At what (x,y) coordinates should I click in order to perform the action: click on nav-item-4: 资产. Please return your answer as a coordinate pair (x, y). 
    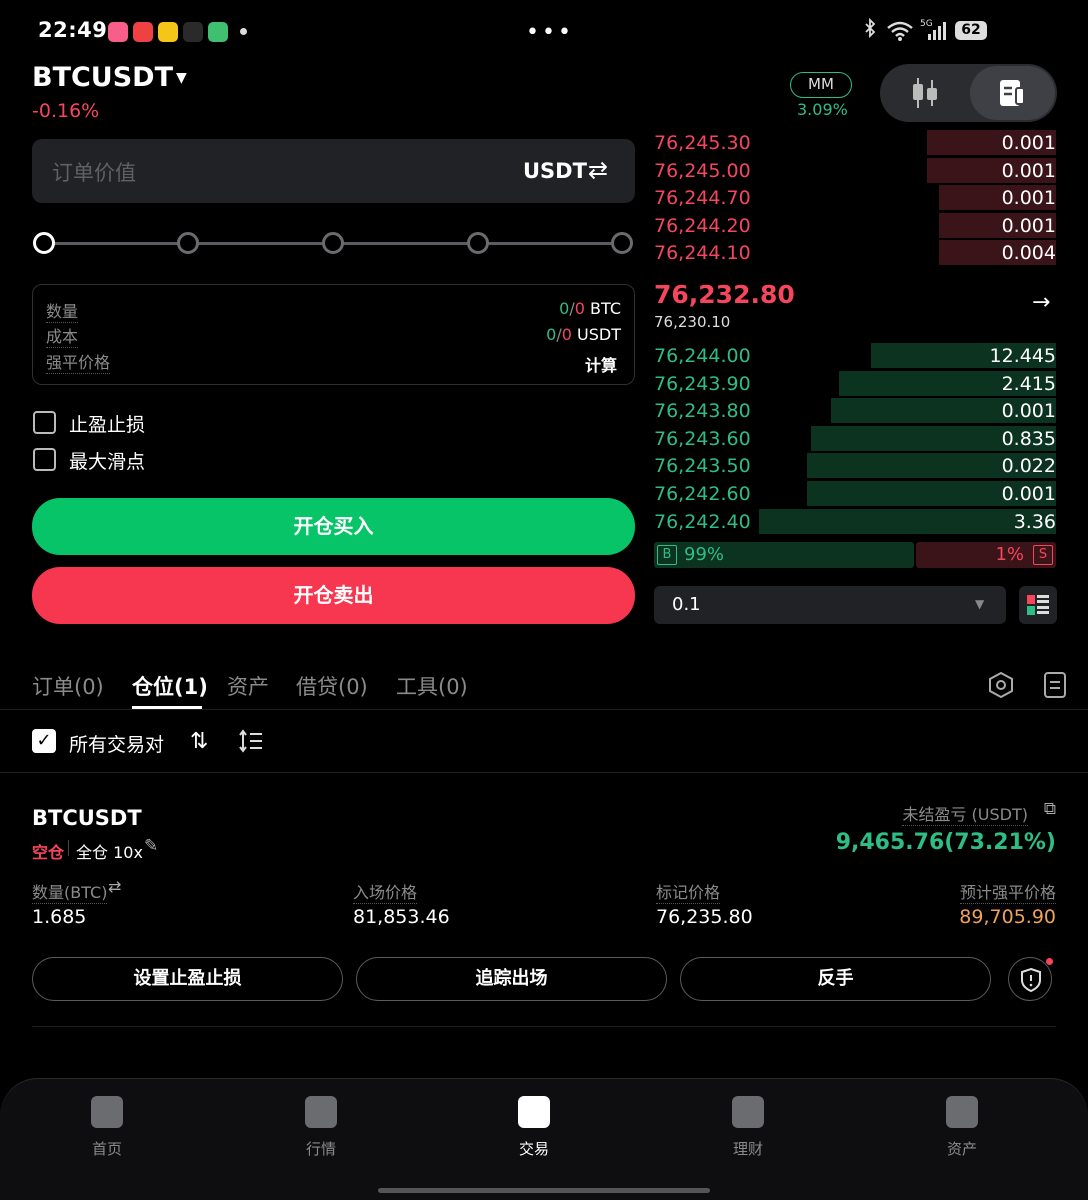
    Looking at the image, I should click on (962, 1127).